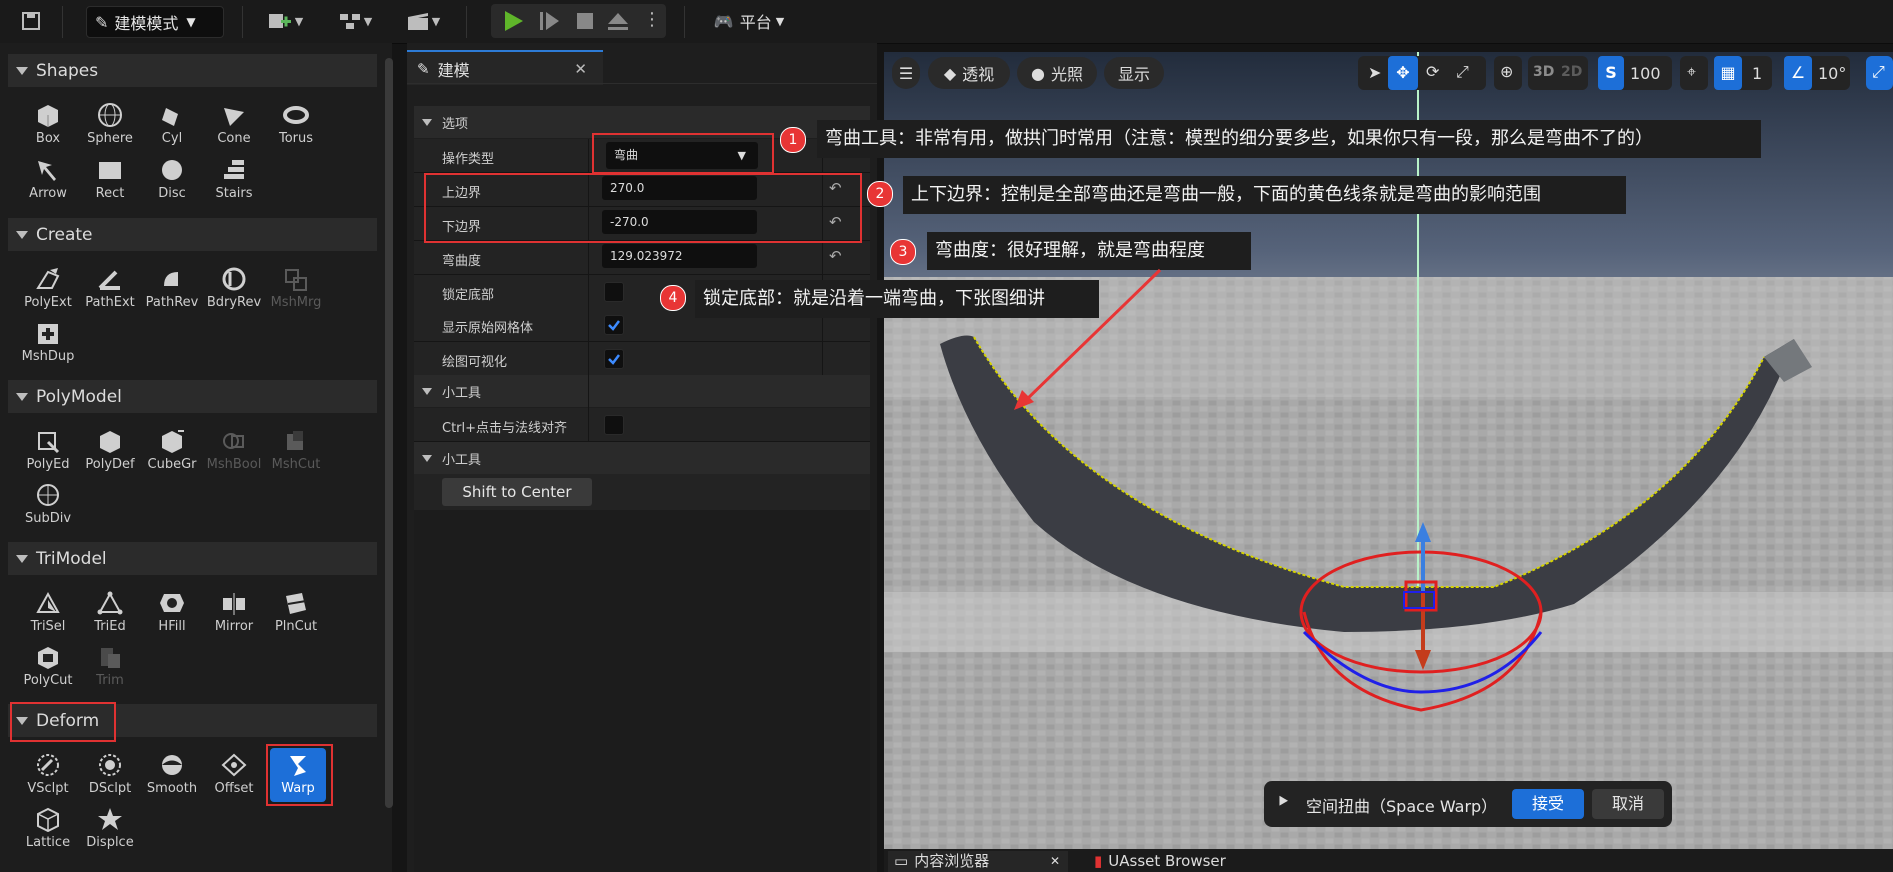  Describe the element at coordinates (1462, 72) in the screenshot. I see `scale-tool-icon: ⤢` at that location.